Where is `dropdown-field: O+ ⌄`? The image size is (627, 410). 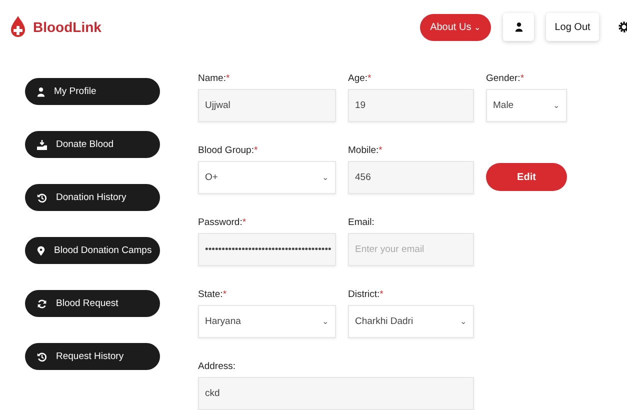
dropdown-field: O+ ⌄ is located at coordinates (267, 177).